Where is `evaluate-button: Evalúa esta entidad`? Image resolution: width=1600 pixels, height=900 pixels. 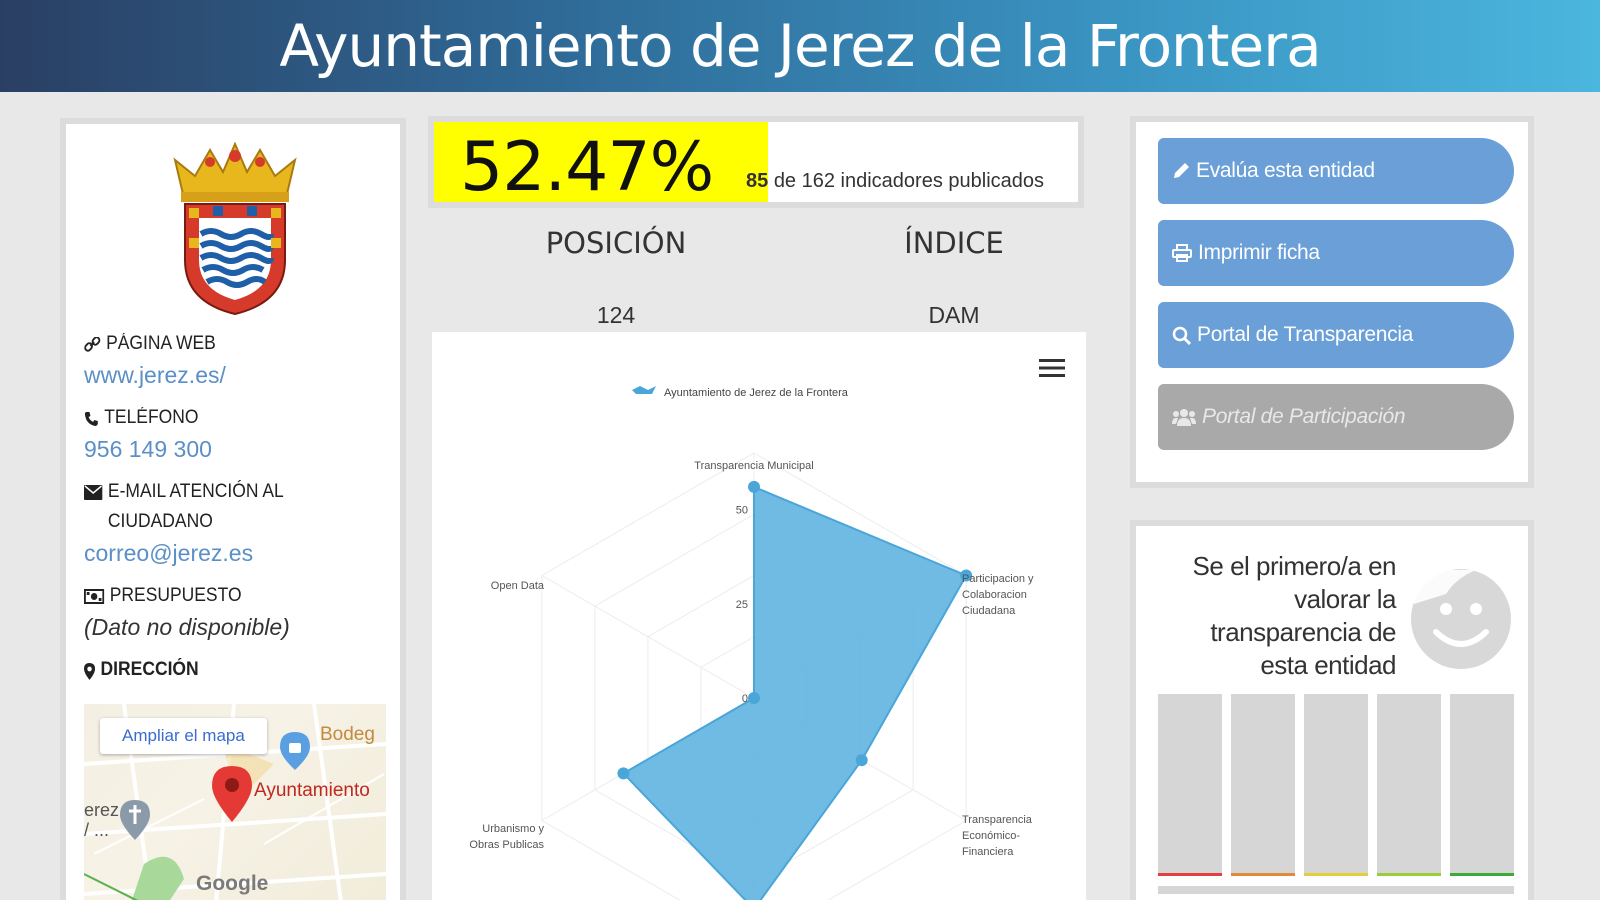 evaluate-button: Evalúa esta entidad is located at coordinates (1336, 171).